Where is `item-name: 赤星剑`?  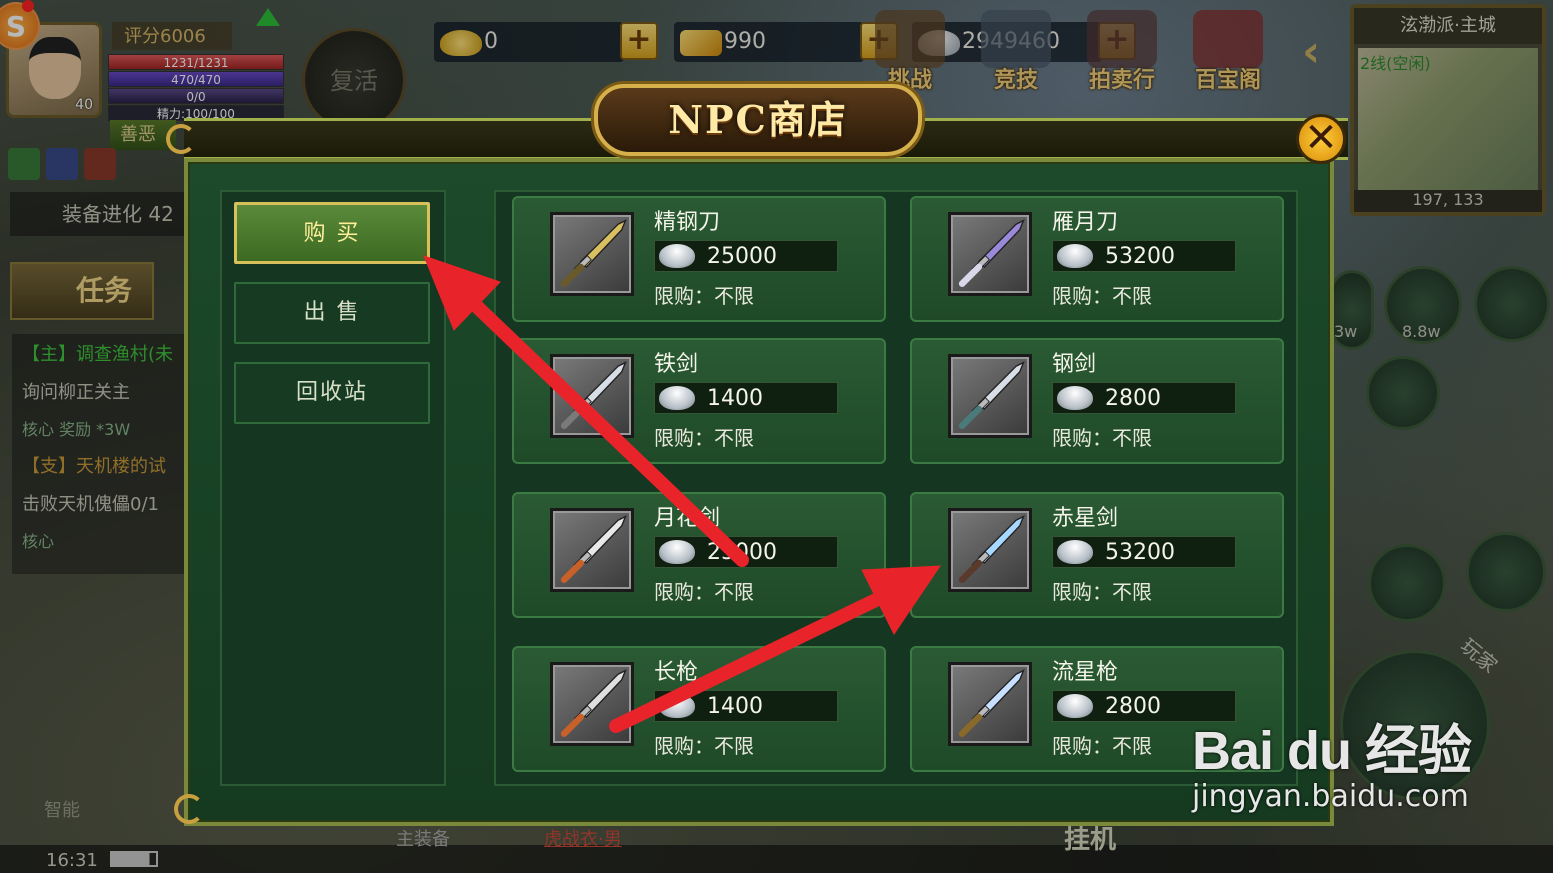
item-name: 赤星剑 is located at coordinates (1085, 518).